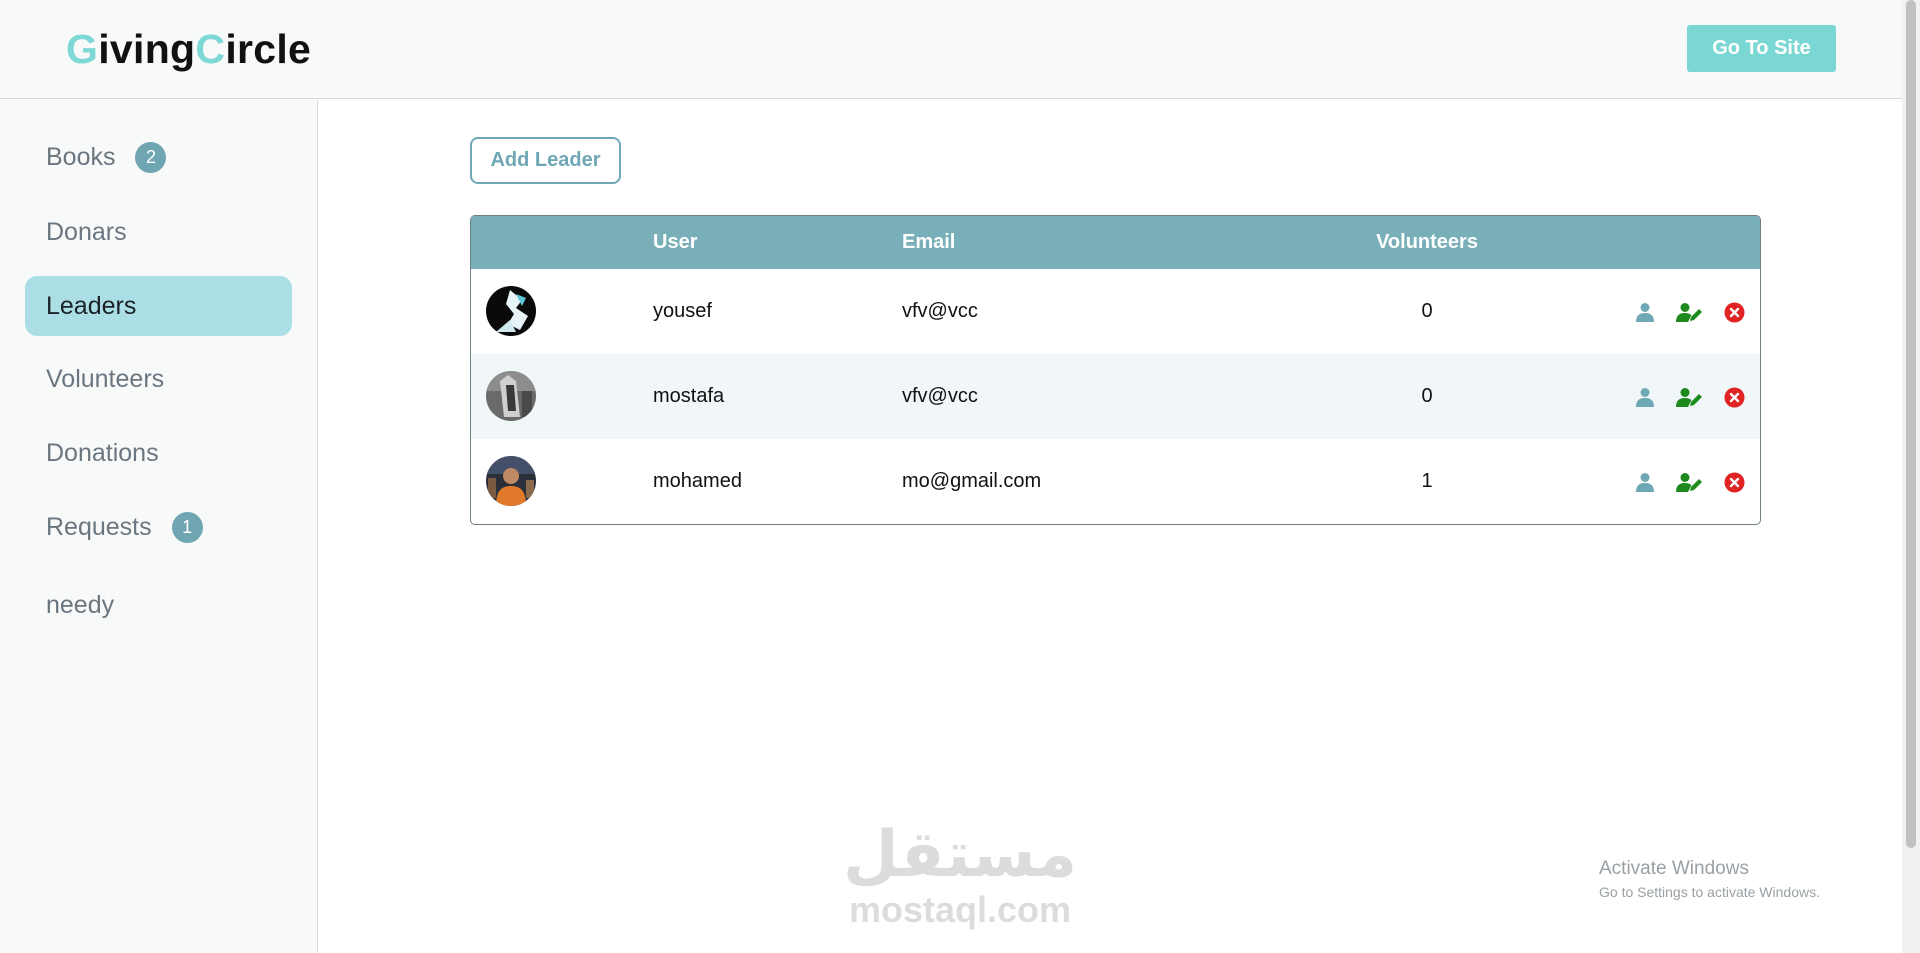 Image resolution: width=1920 pixels, height=953 pixels. Describe the element at coordinates (1427, 242) in the screenshot. I see `column-header-volunteers: Volunteers` at that location.